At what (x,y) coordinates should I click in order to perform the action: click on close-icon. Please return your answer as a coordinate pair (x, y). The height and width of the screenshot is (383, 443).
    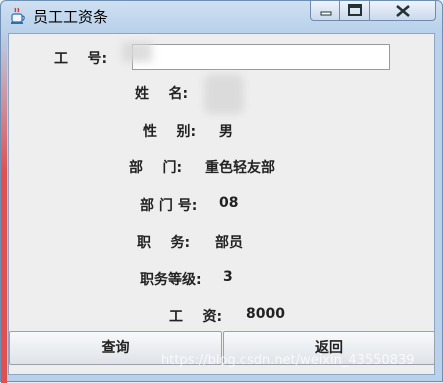
    Looking at the image, I should click on (402, 10).